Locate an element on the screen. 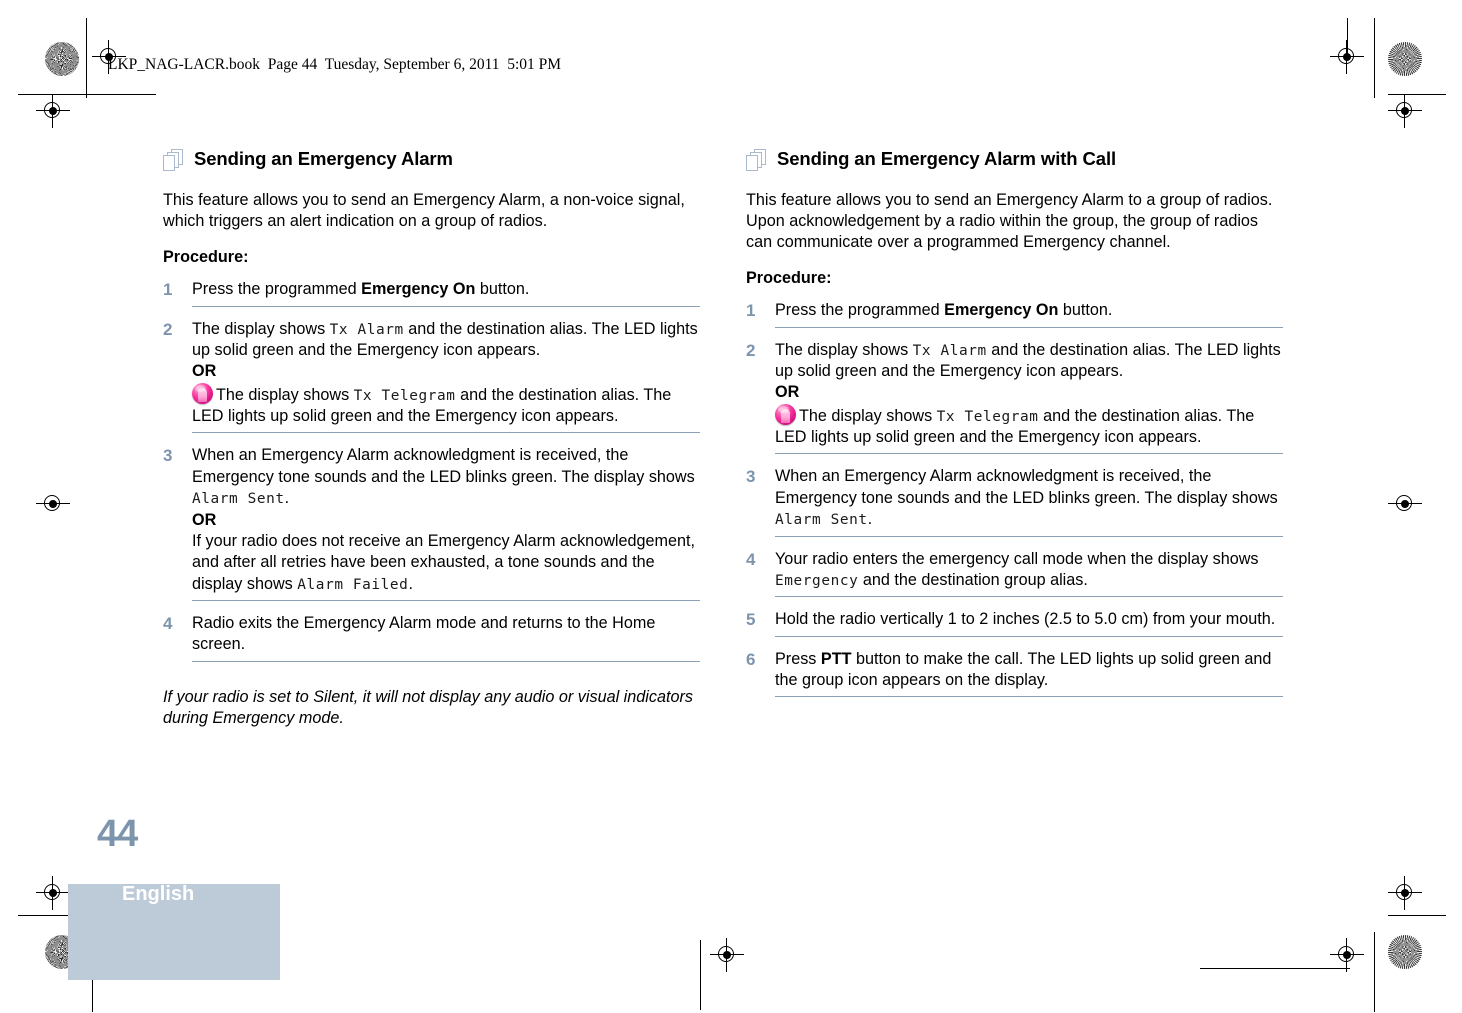 This screenshot has width=1462, height=1013. step-text: Press is located at coordinates (798, 658).